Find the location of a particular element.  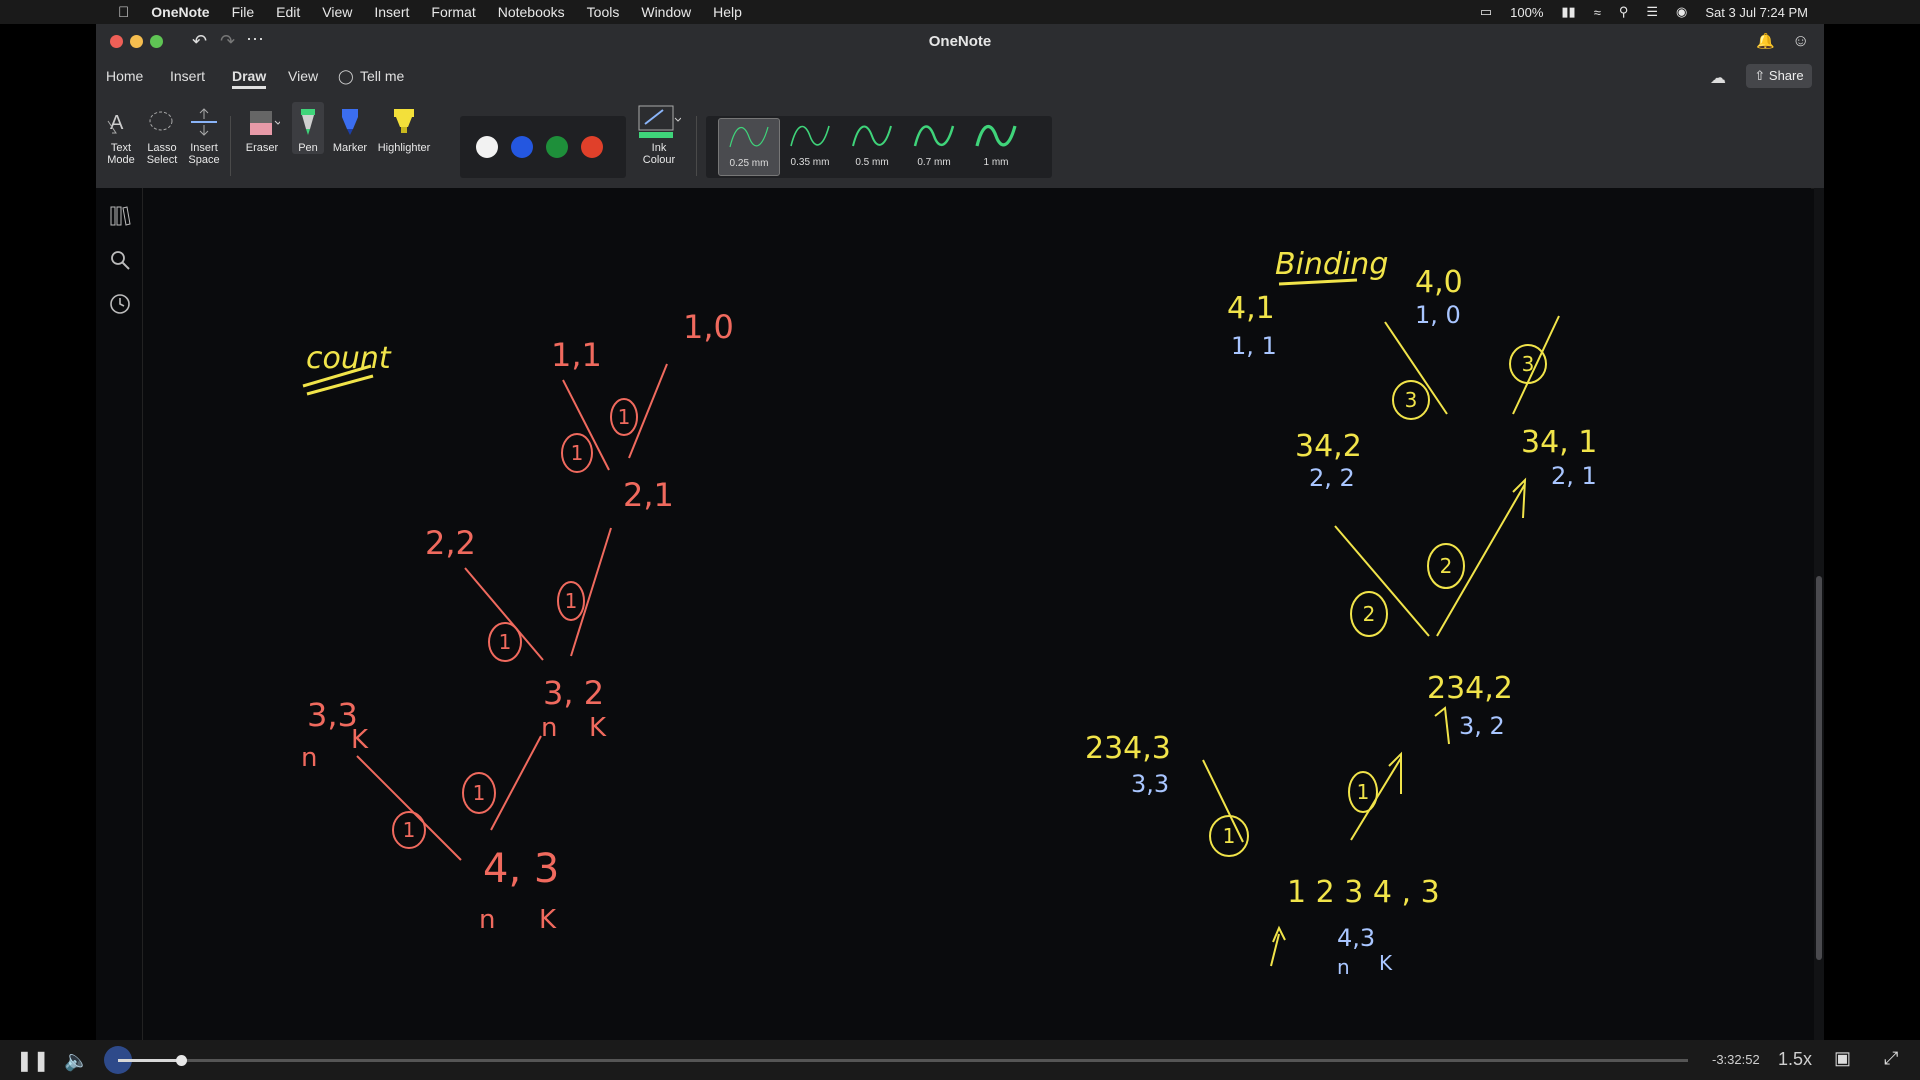

text-mode-button: A Text Mode is located at coordinates (121, 134).